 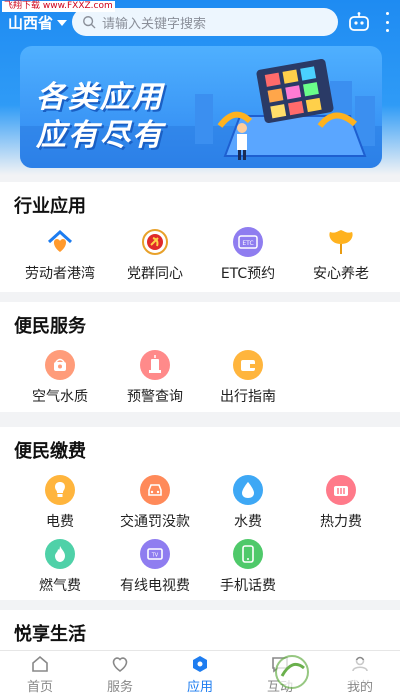 I want to click on app-item-travel-guide: 出行指南, so click(x=248, y=378).